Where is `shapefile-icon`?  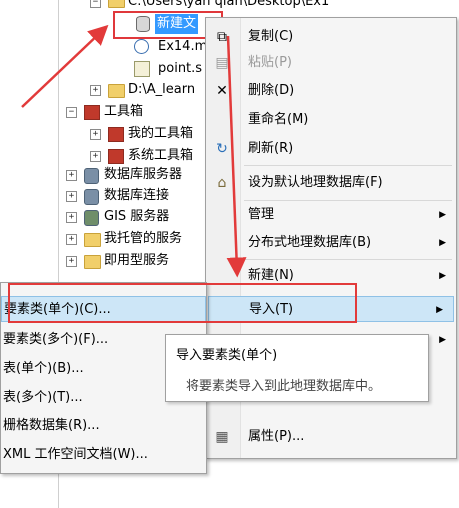 shapefile-icon is located at coordinates (142, 69).